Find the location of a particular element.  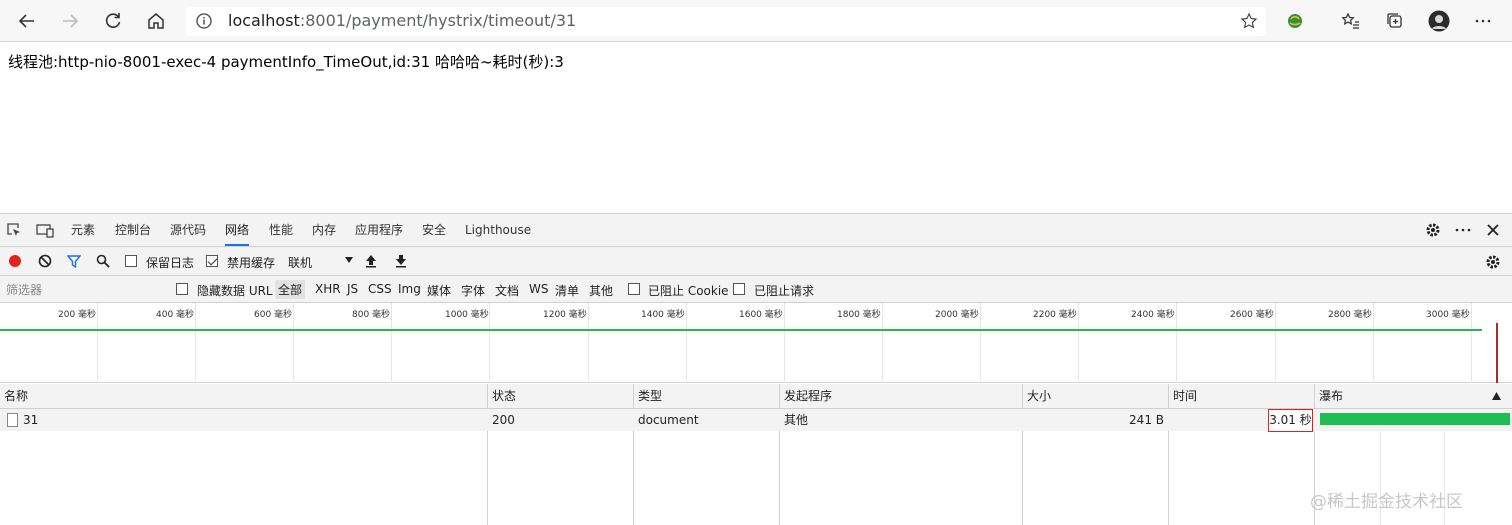

filter-type-img: Img is located at coordinates (409, 289).